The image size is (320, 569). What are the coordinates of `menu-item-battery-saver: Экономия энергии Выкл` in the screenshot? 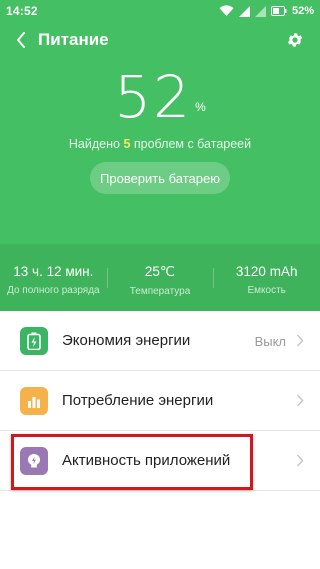 It's located at (160, 341).